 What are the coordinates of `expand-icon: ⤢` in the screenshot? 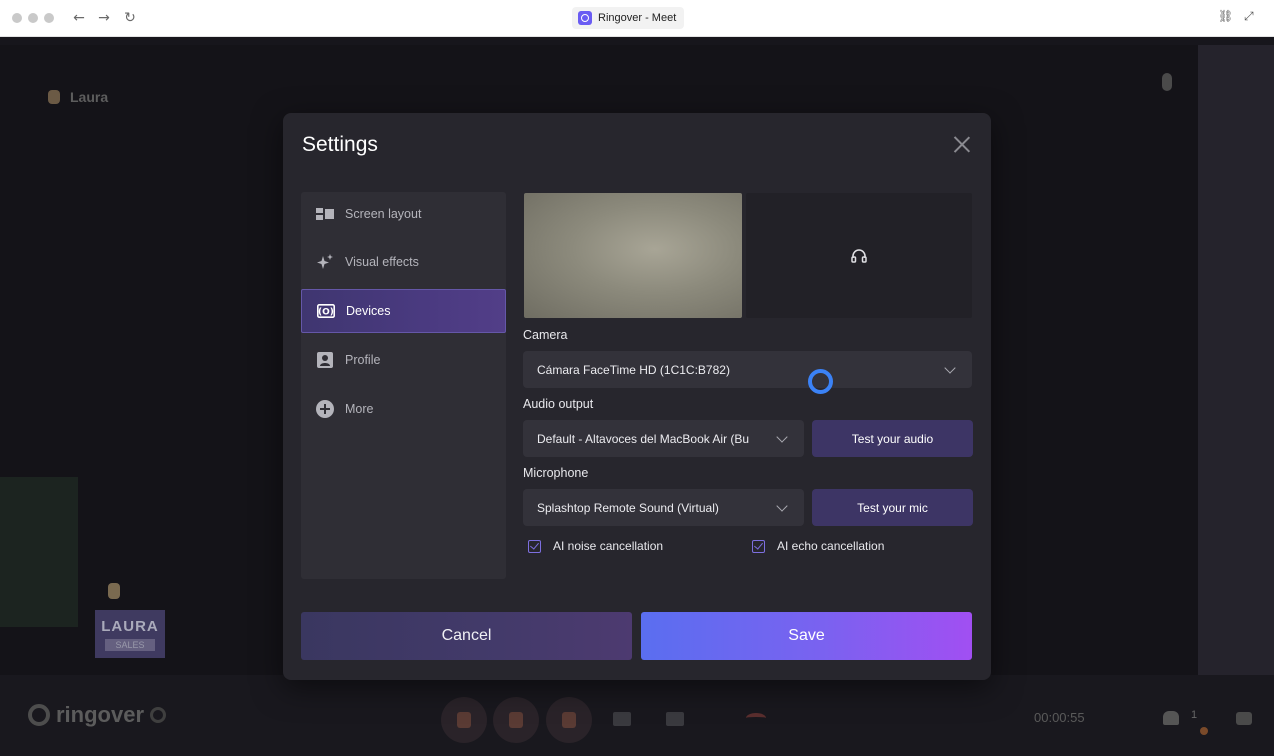 It's located at (1249, 16).